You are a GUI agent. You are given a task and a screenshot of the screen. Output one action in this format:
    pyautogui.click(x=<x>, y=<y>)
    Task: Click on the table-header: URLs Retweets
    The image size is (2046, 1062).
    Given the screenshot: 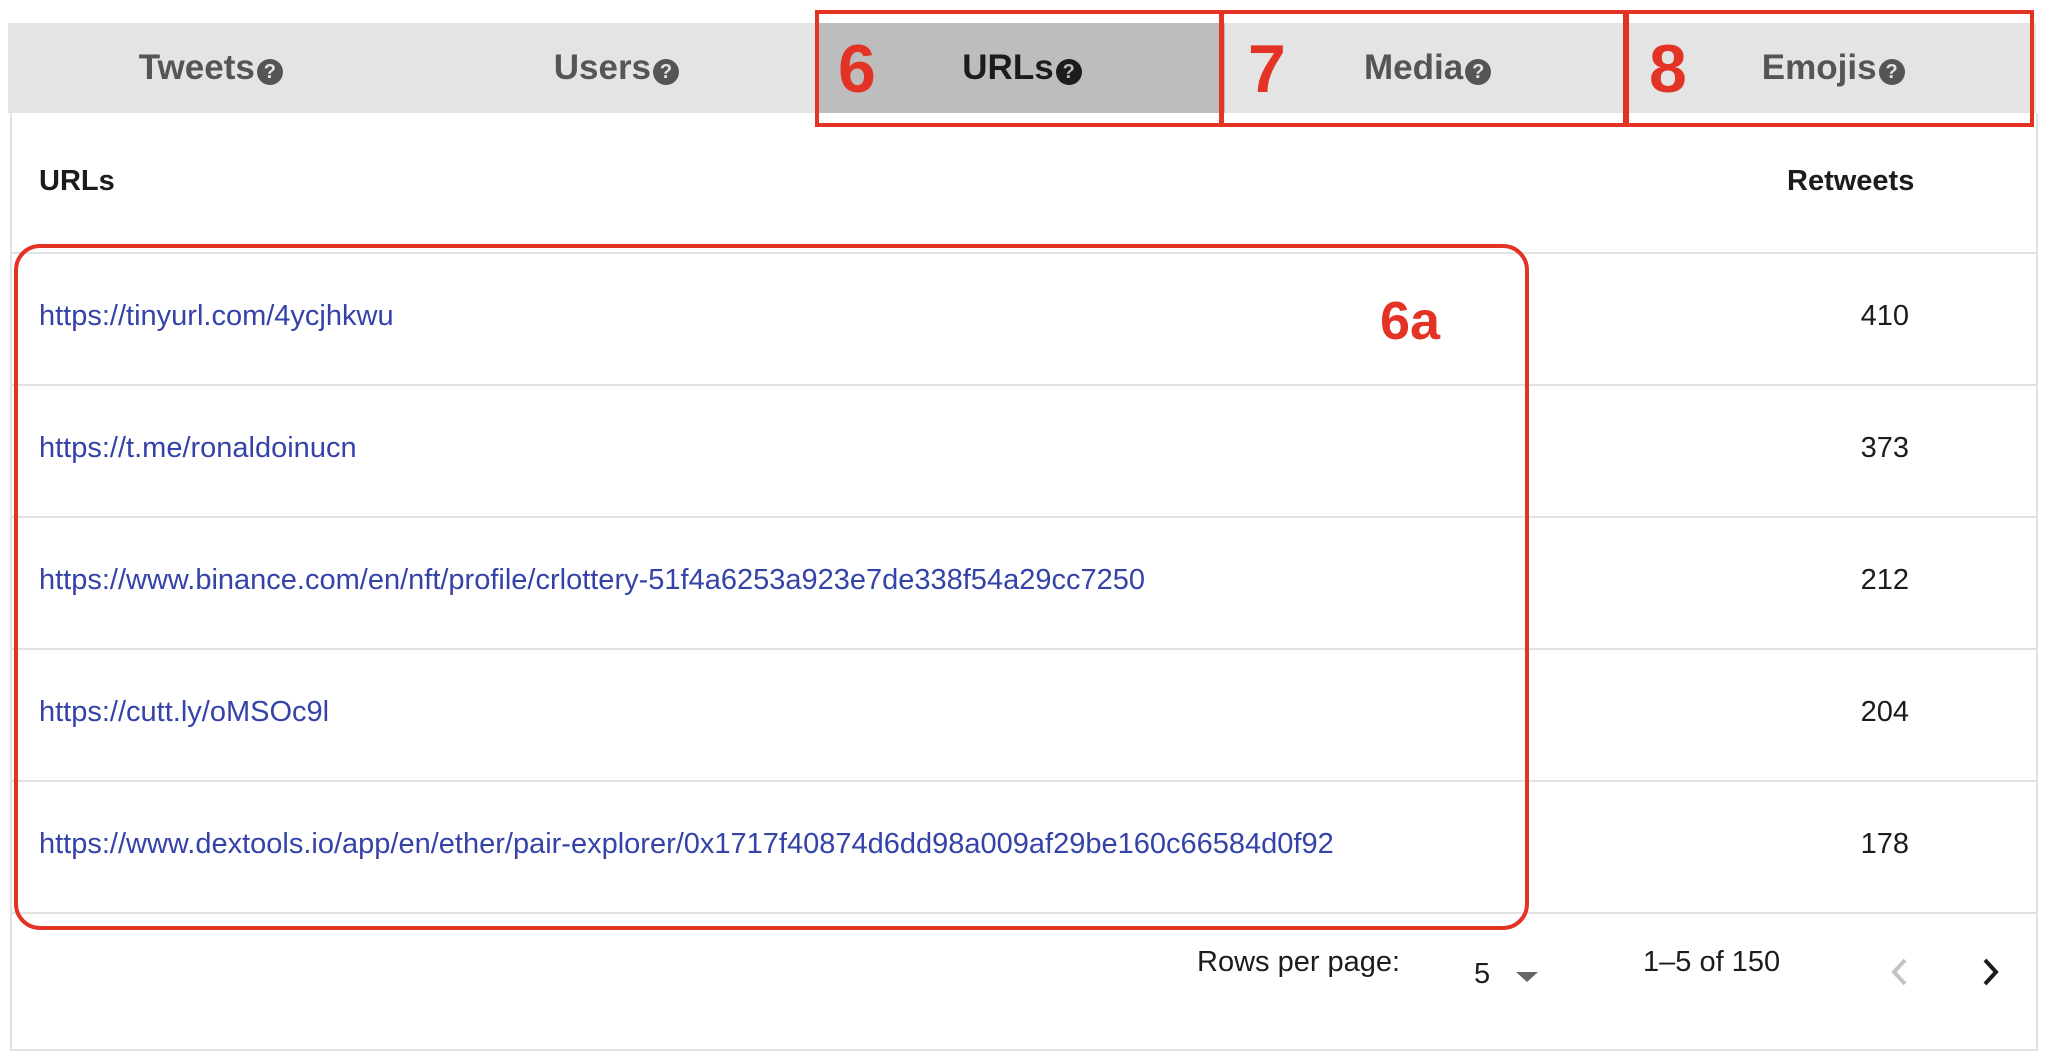 What is the action you would take?
    pyautogui.click(x=1024, y=183)
    